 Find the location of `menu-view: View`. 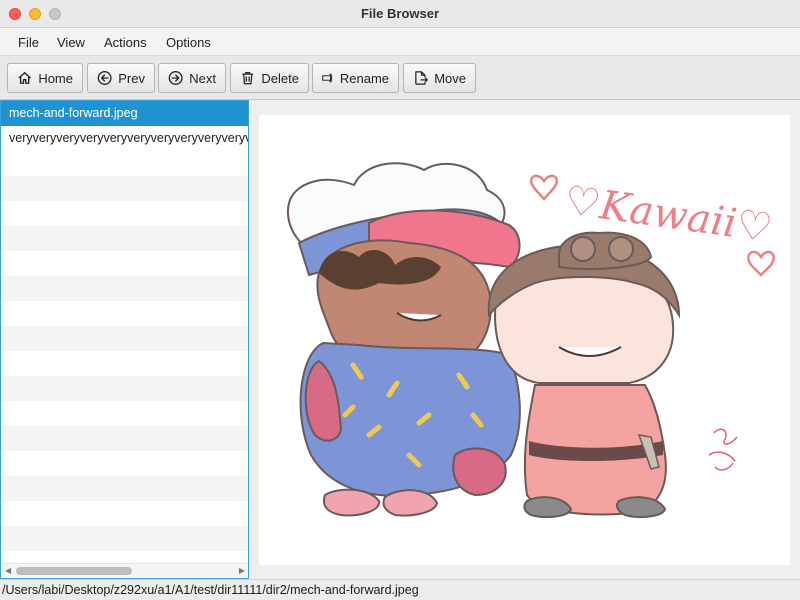

menu-view: View is located at coordinates (71, 42).